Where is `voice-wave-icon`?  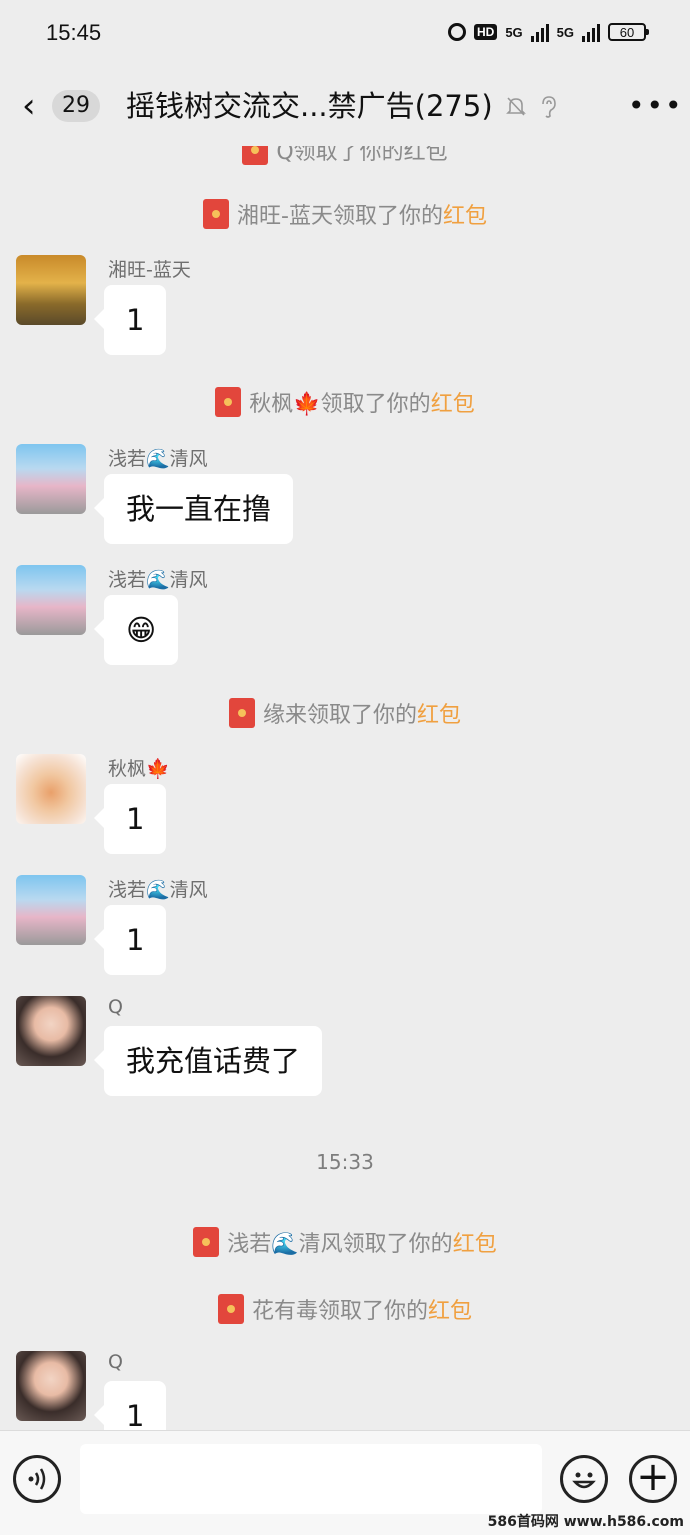 voice-wave-icon is located at coordinates (37, 1479).